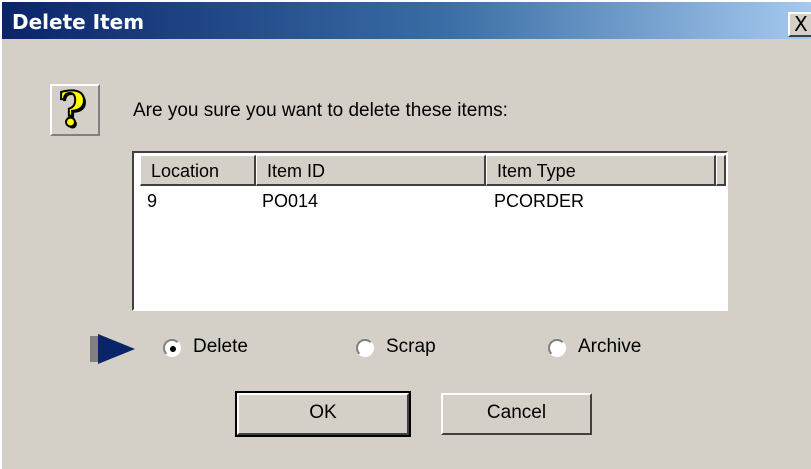 The width and height of the screenshot is (811, 469). What do you see at coordinates (411, 347) in the screenshot?
I see `radio-scrap-label: Scrap` at bounding box center [411, 347].